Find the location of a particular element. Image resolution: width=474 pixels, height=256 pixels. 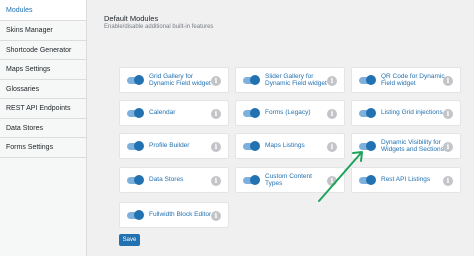

module-card: Maps Listings i is located at coordinates (290, 146).